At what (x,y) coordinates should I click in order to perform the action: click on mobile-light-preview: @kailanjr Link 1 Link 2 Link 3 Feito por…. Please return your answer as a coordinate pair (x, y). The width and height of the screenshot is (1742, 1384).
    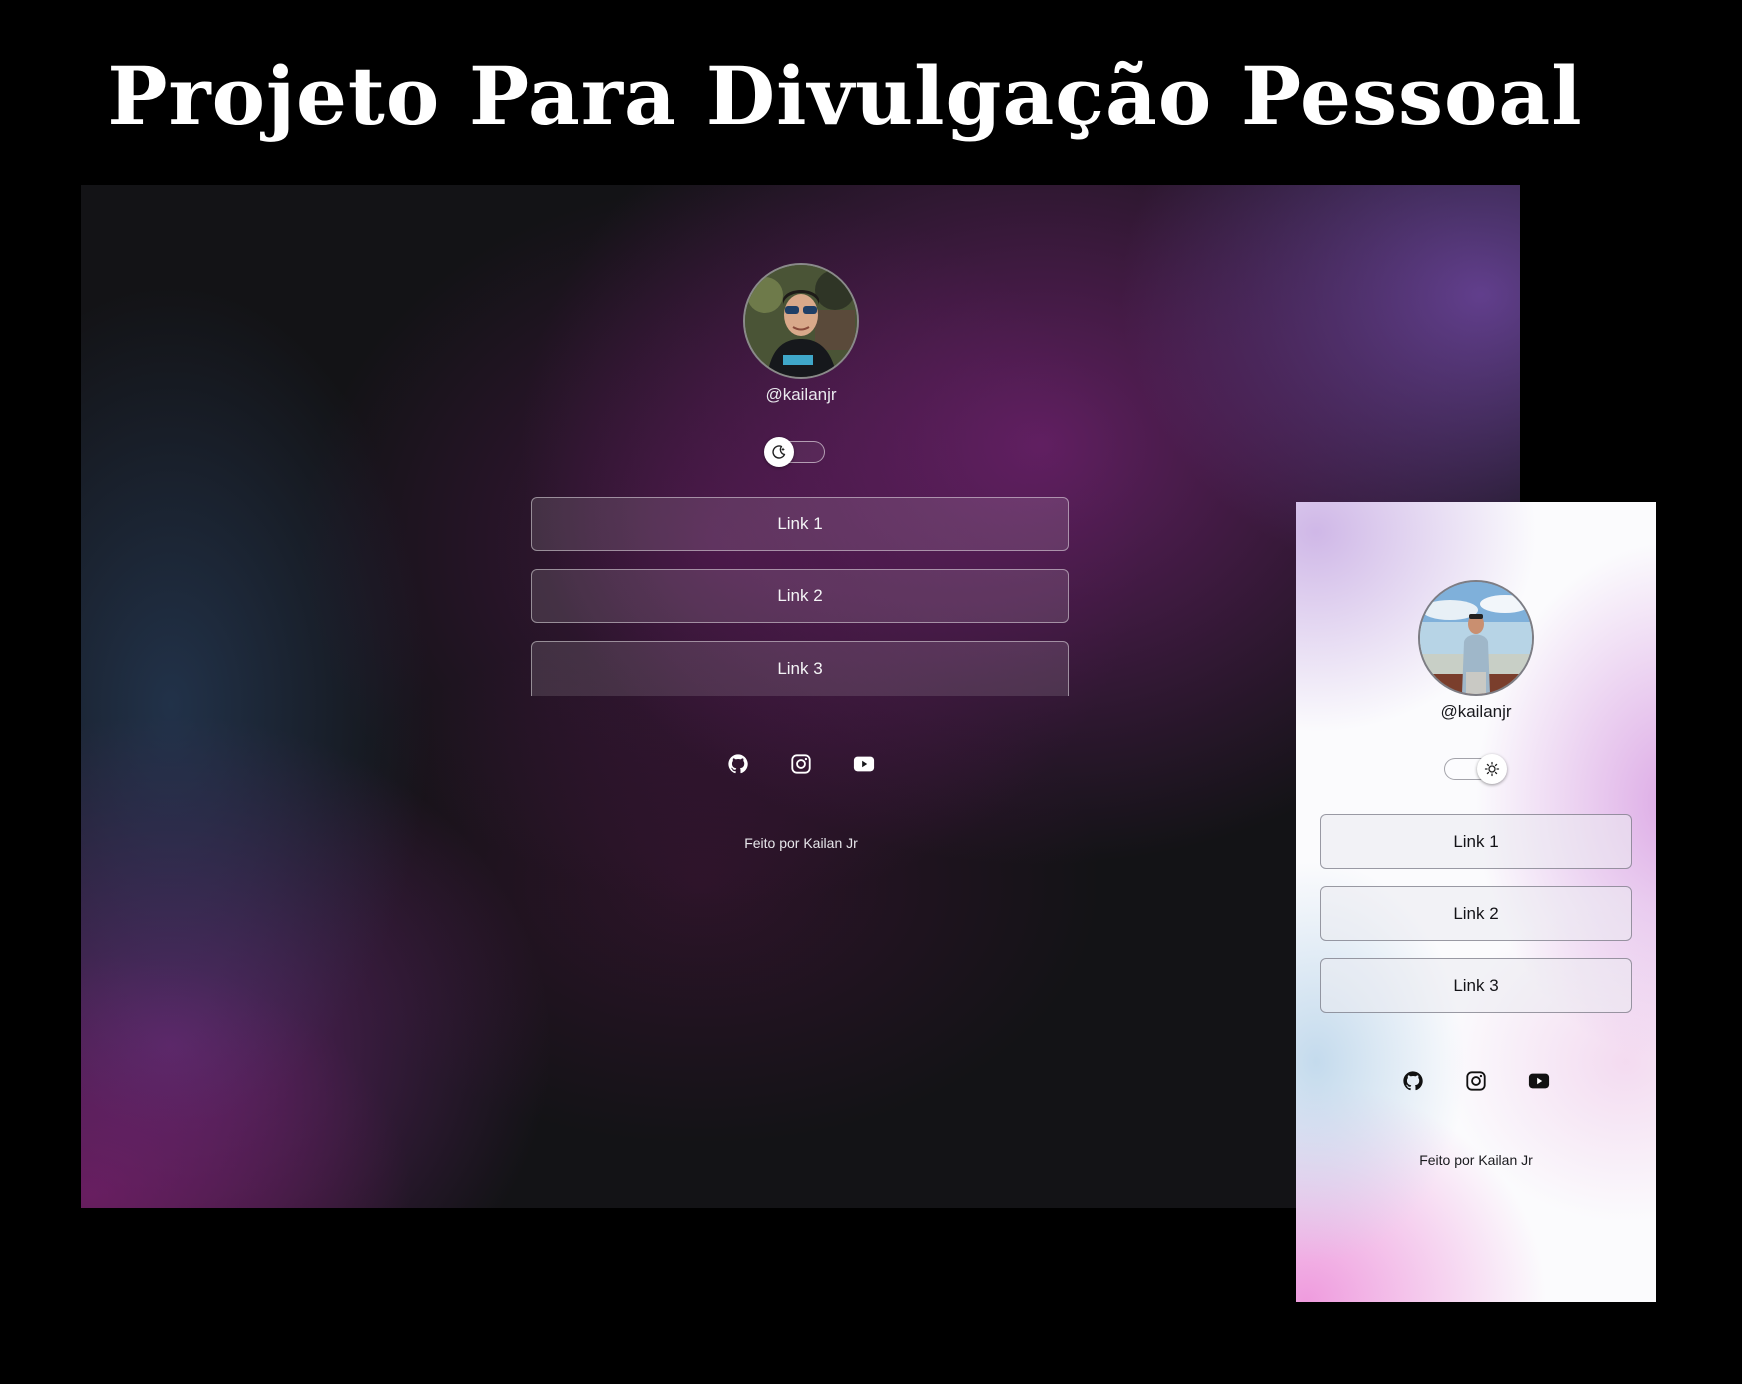
    Looking at the image, I should click on (1476, 902).